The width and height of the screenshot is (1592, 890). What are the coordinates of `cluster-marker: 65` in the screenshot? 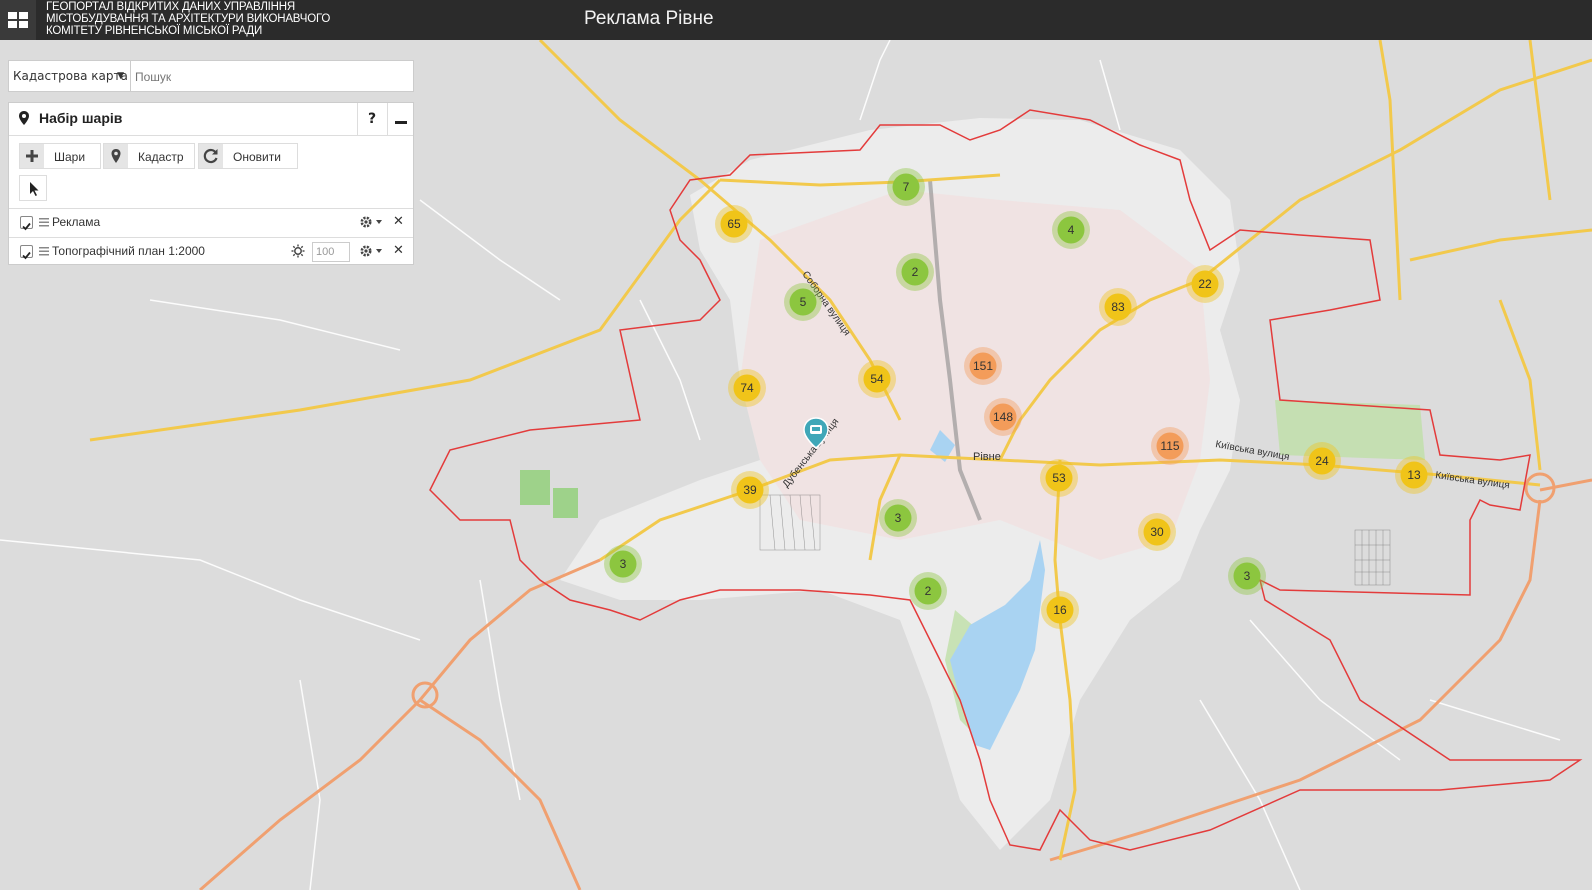 It's located at (734, 224).